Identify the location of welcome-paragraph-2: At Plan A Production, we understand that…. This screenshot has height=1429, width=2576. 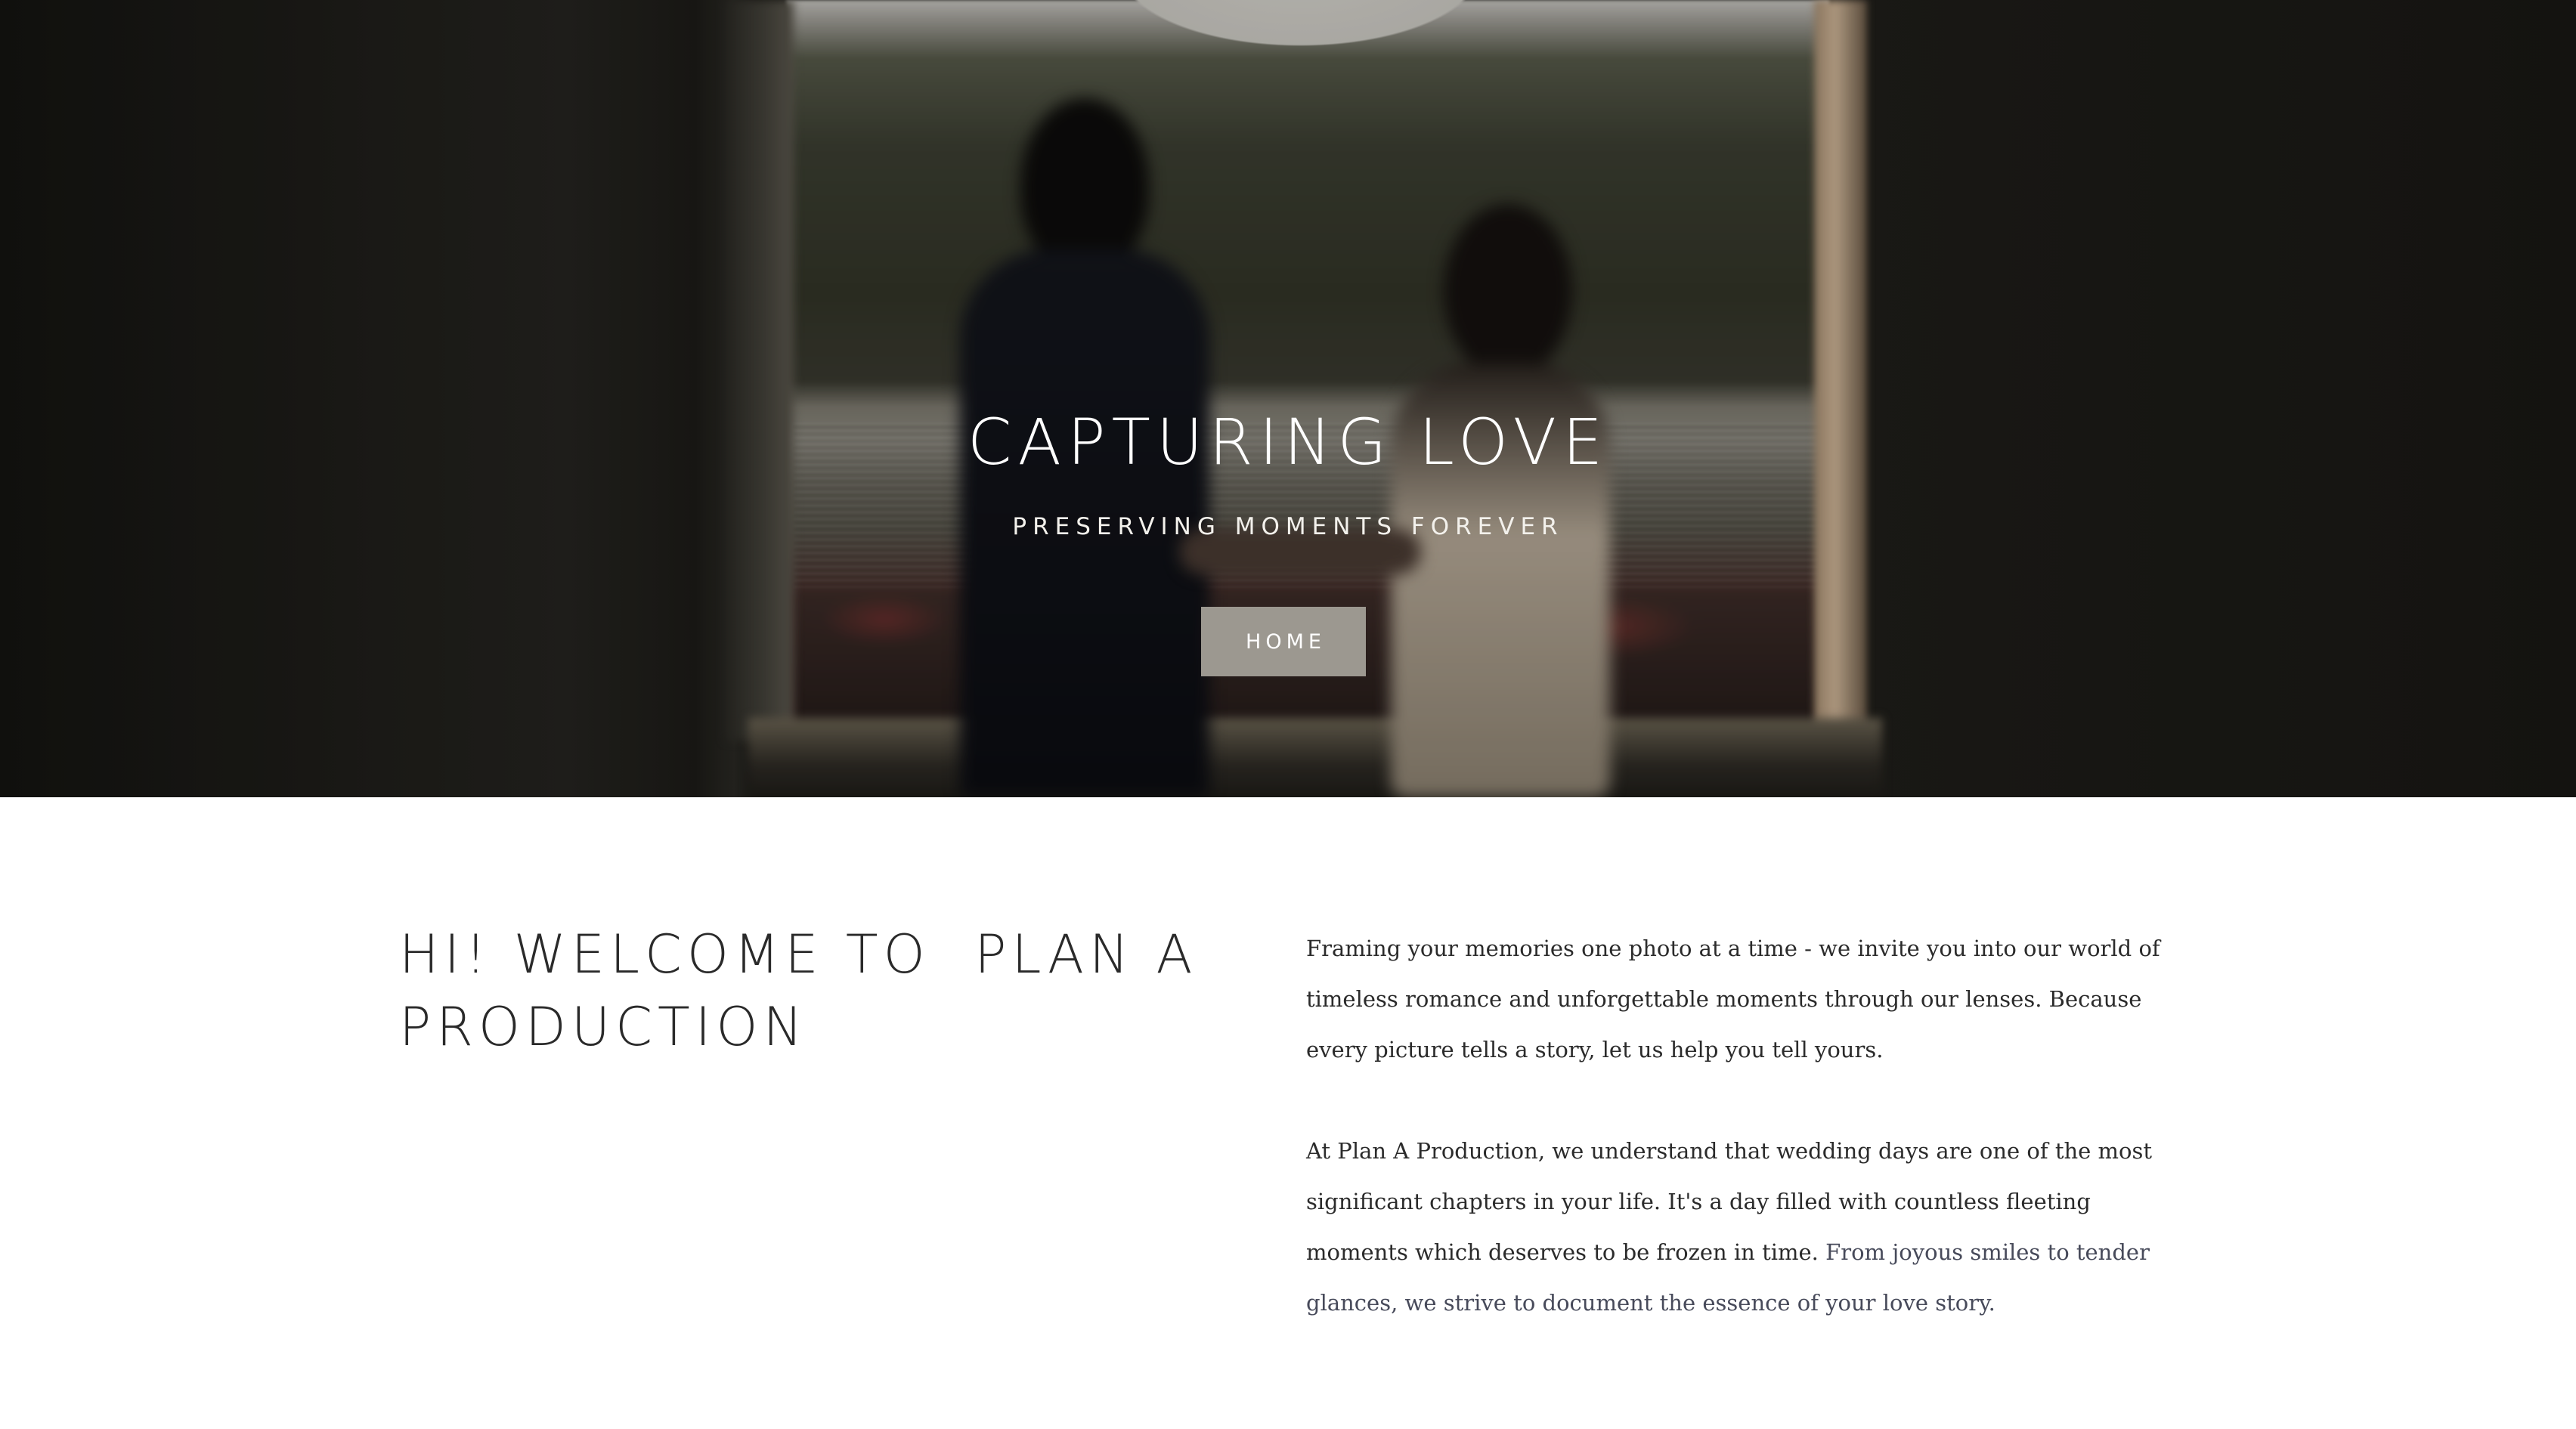
(1748, 1227).